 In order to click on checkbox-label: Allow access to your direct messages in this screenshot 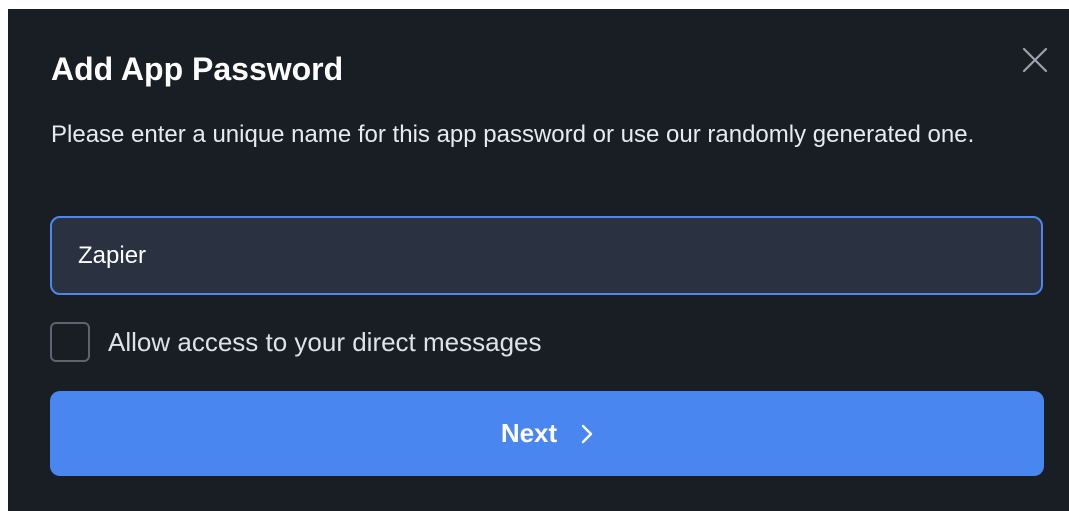, I will do `click(325, 341)`.